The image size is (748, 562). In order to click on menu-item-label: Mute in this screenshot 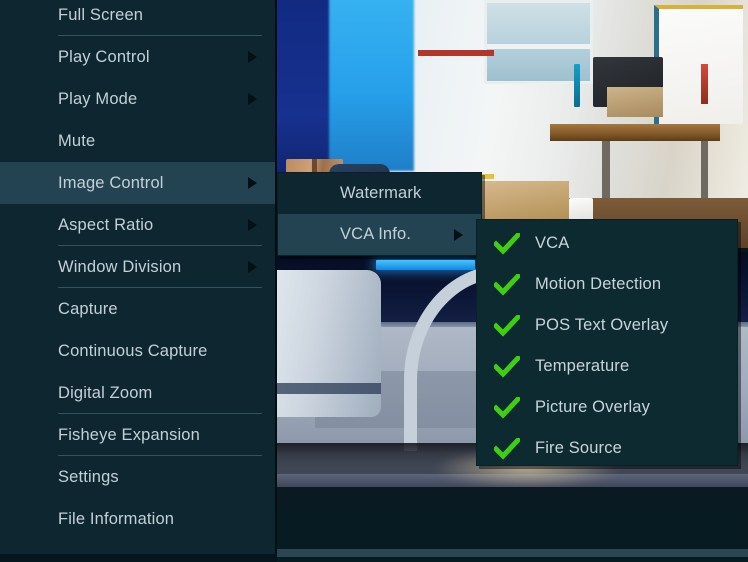, I will do `click(77, 140)`.